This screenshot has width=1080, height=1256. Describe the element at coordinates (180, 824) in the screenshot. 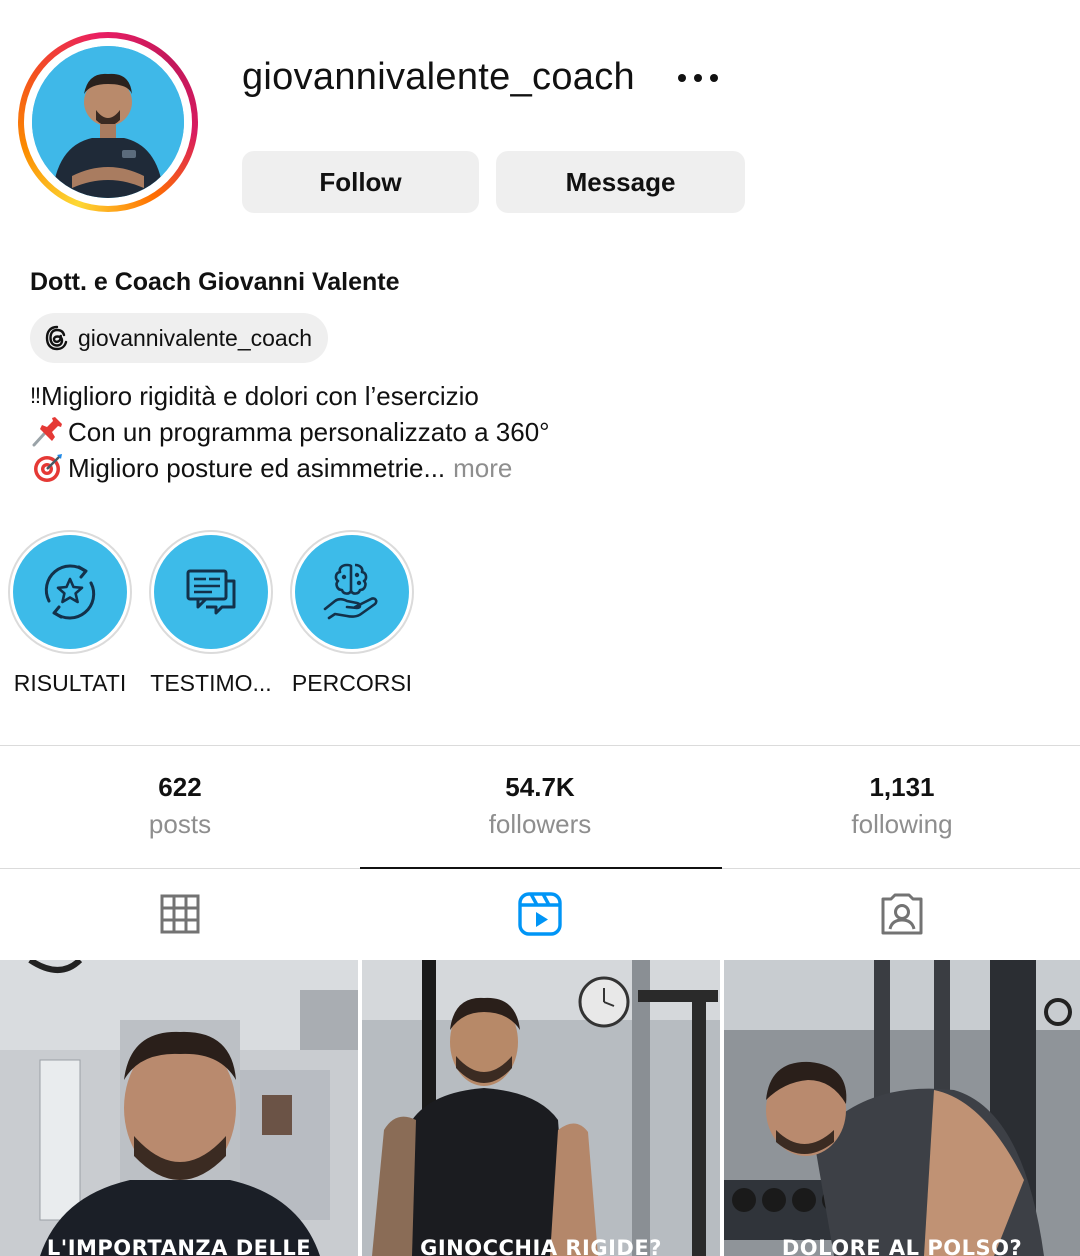

I see `stat-label: posts` at that location.